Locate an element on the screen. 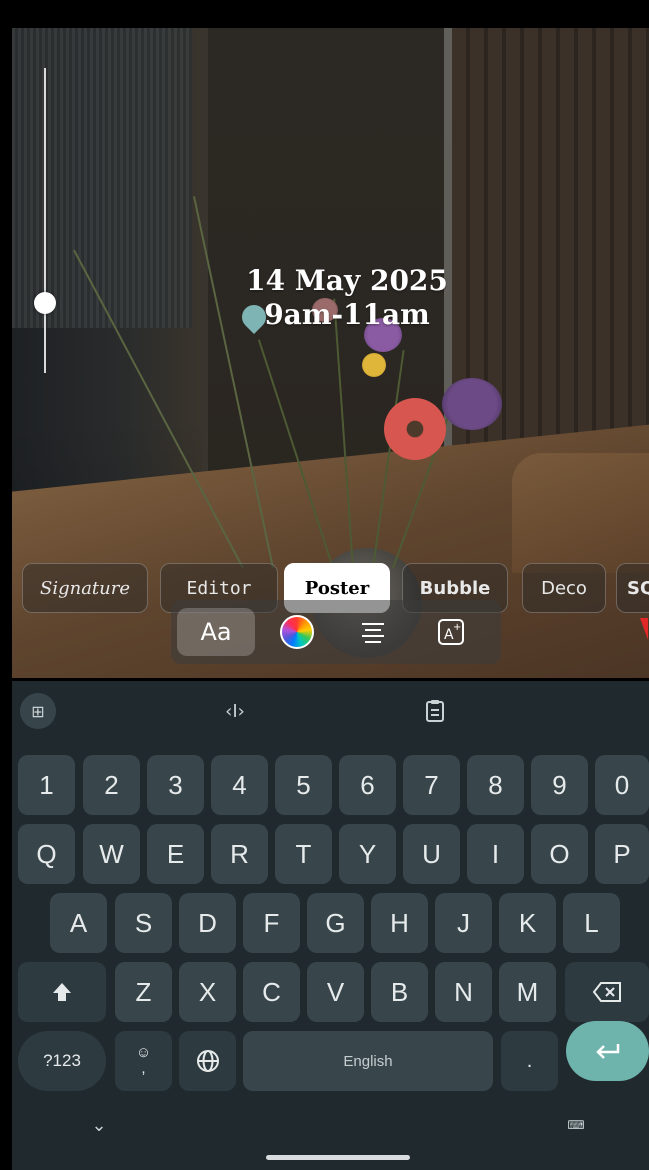 The width and height of the screenshot is (649, 1170). clipboard-button is located at coordinates (435, 711).